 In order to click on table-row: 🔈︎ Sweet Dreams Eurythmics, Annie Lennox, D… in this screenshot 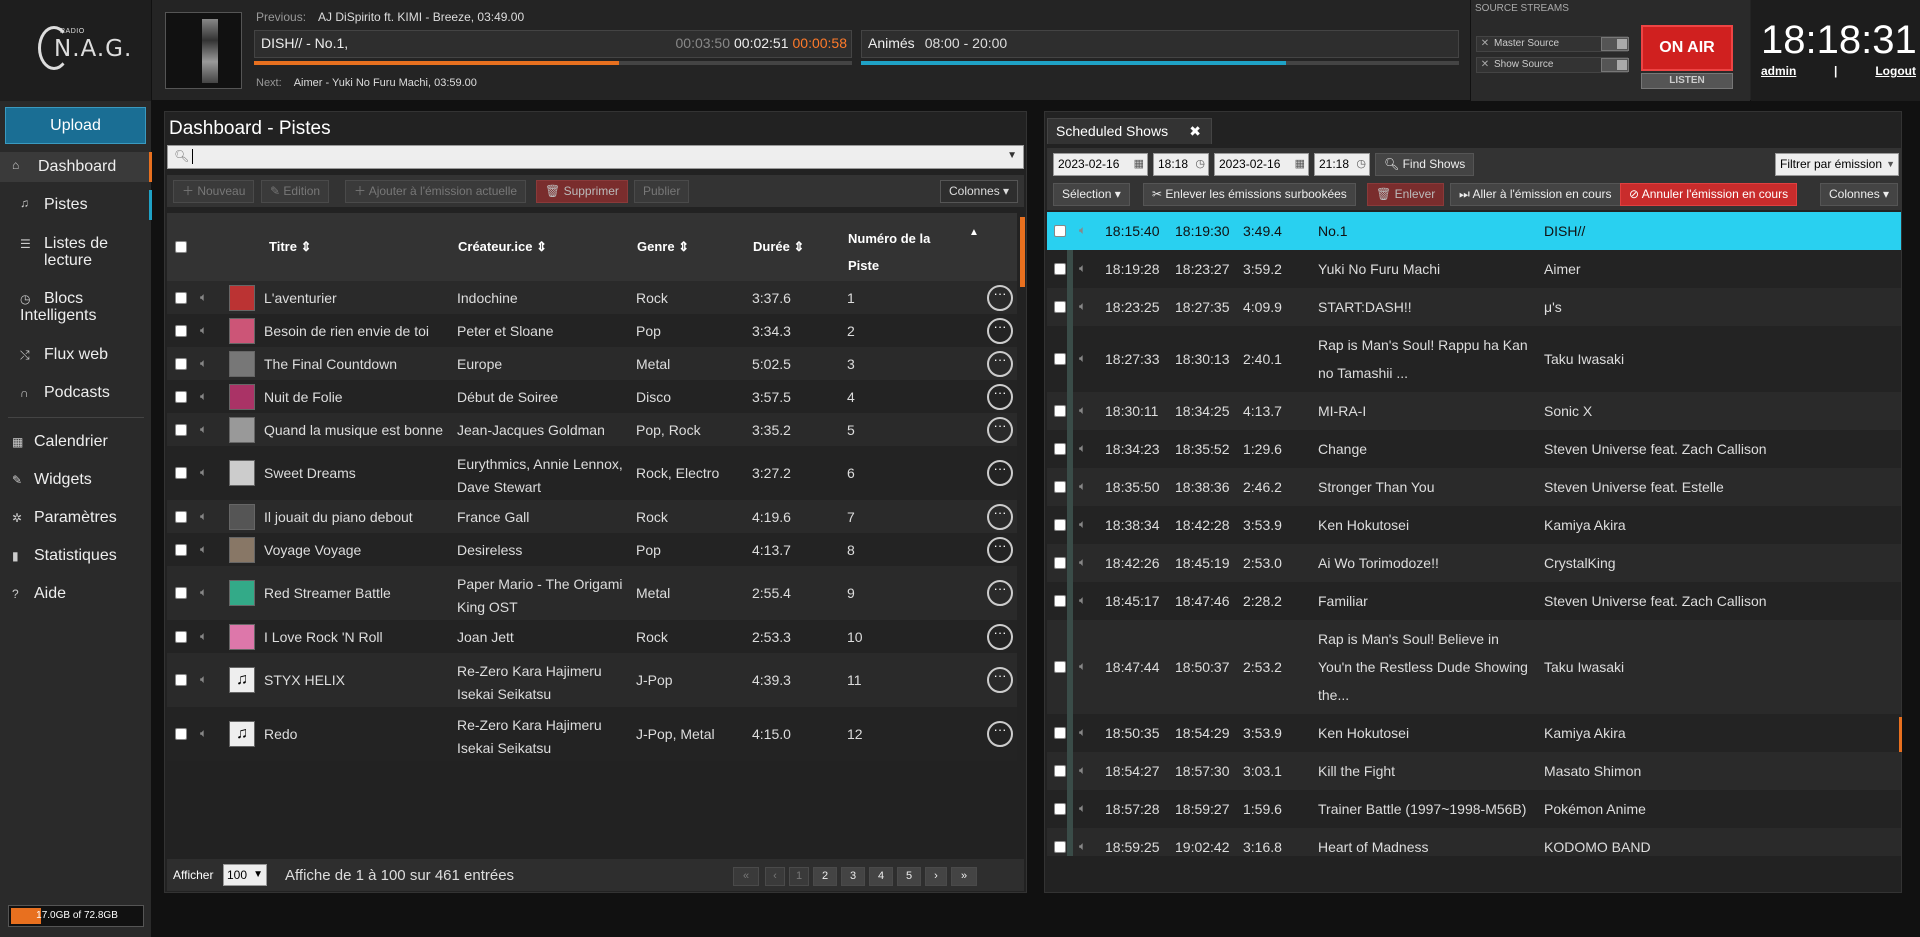, I will do `click(592, 473)`.